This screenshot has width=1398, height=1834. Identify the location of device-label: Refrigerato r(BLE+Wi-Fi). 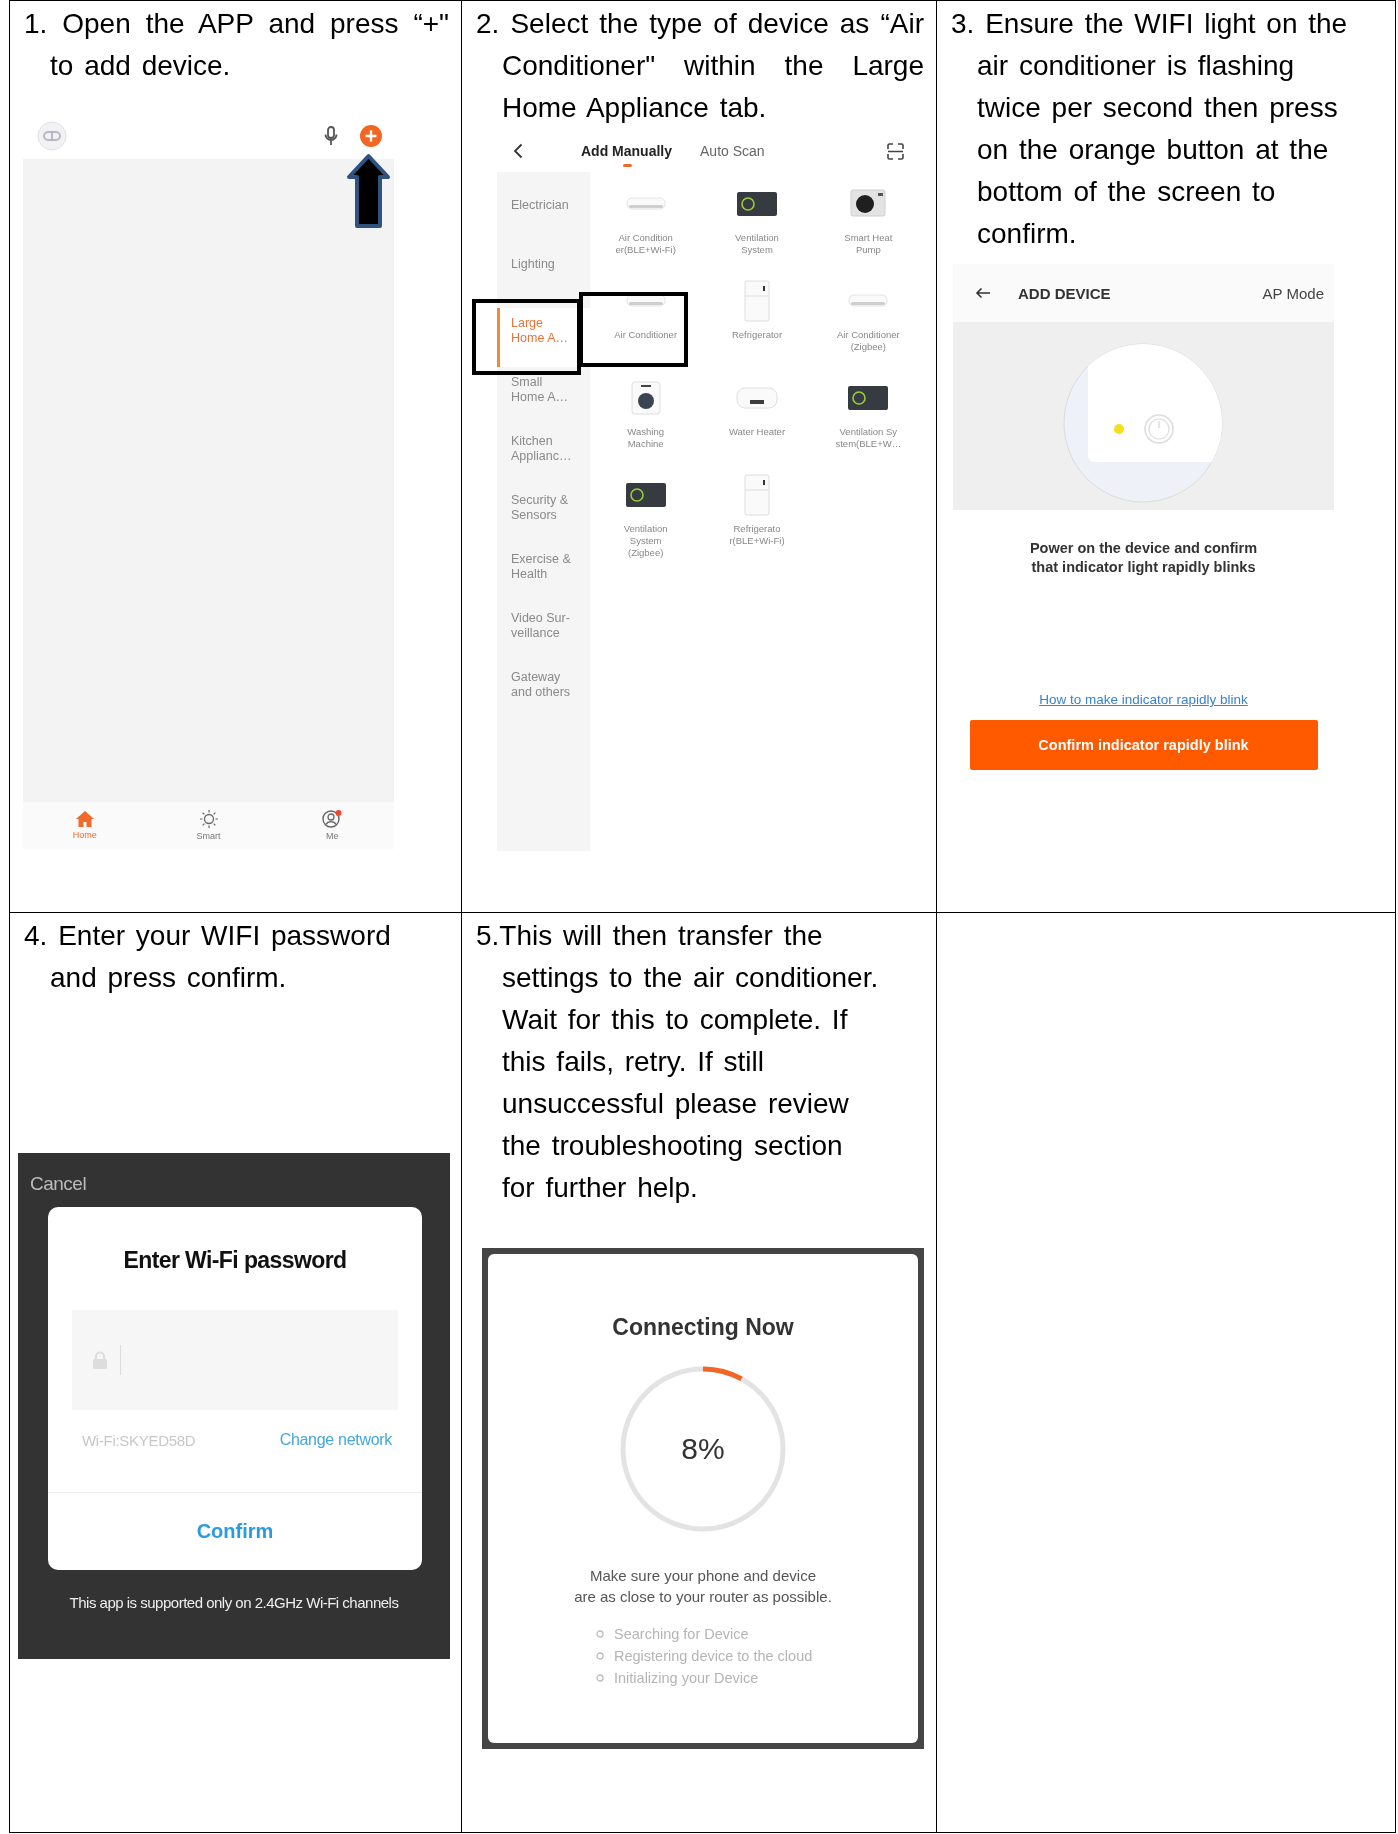
(757, 535).